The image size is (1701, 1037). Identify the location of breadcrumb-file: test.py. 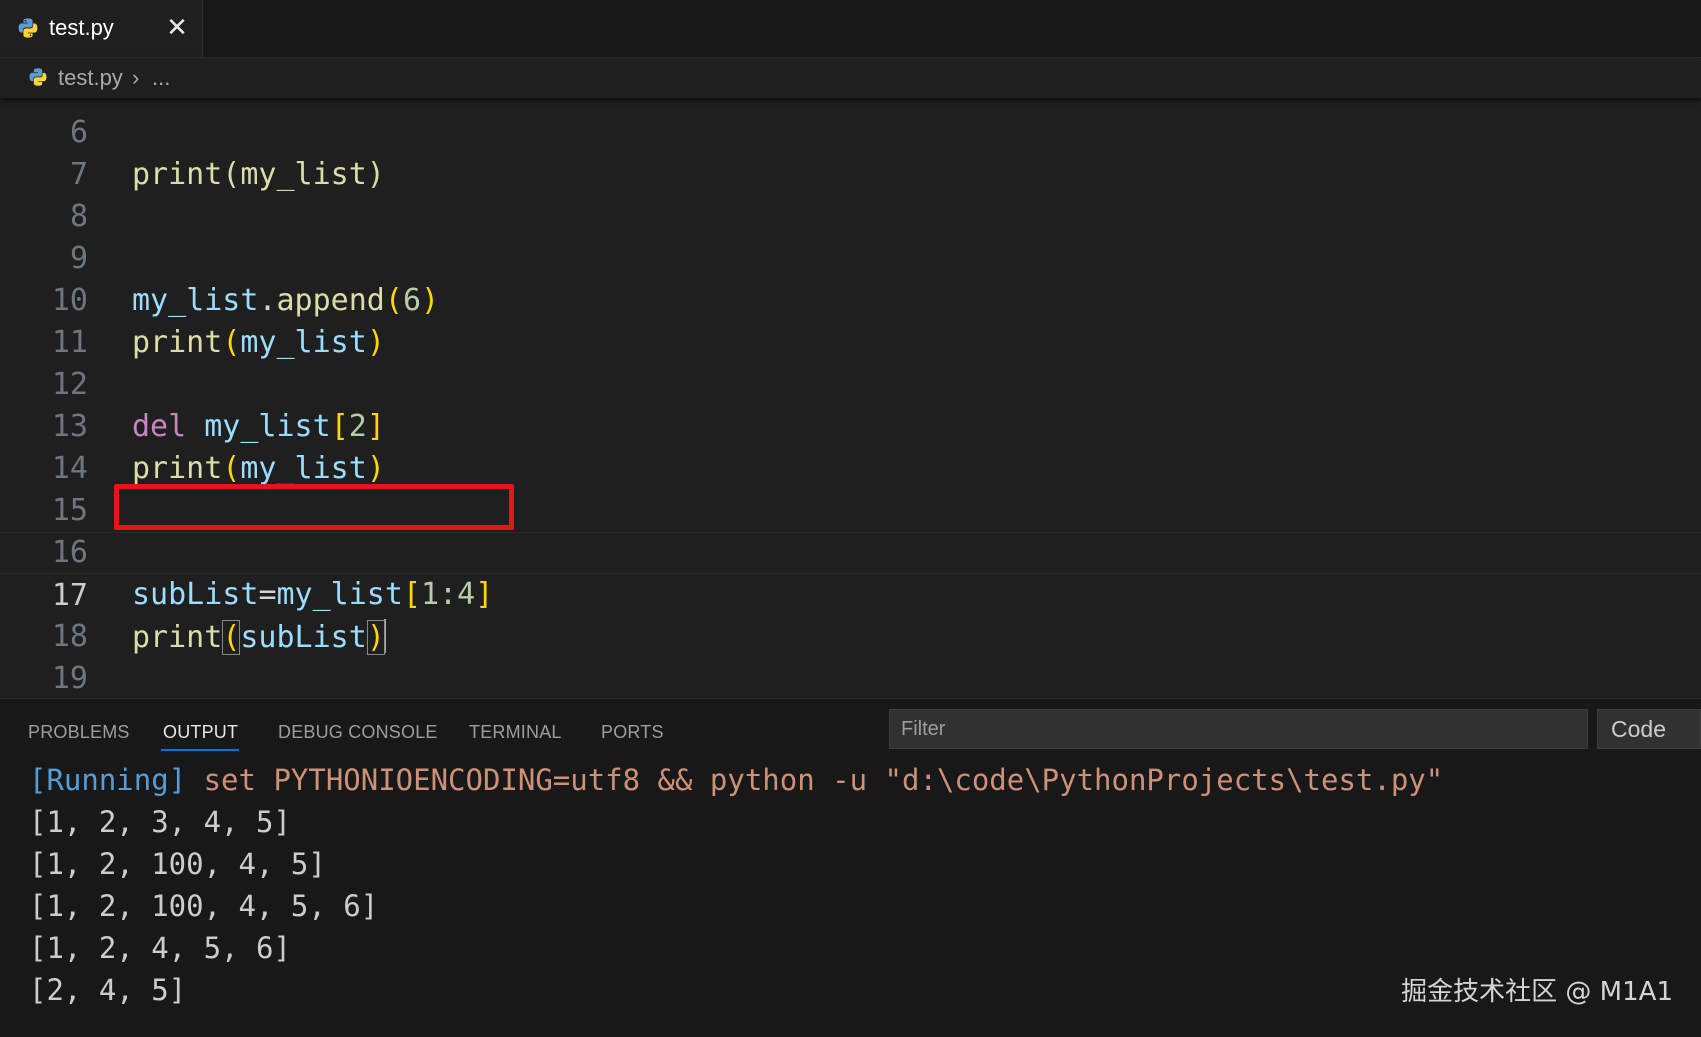
(90, 78).